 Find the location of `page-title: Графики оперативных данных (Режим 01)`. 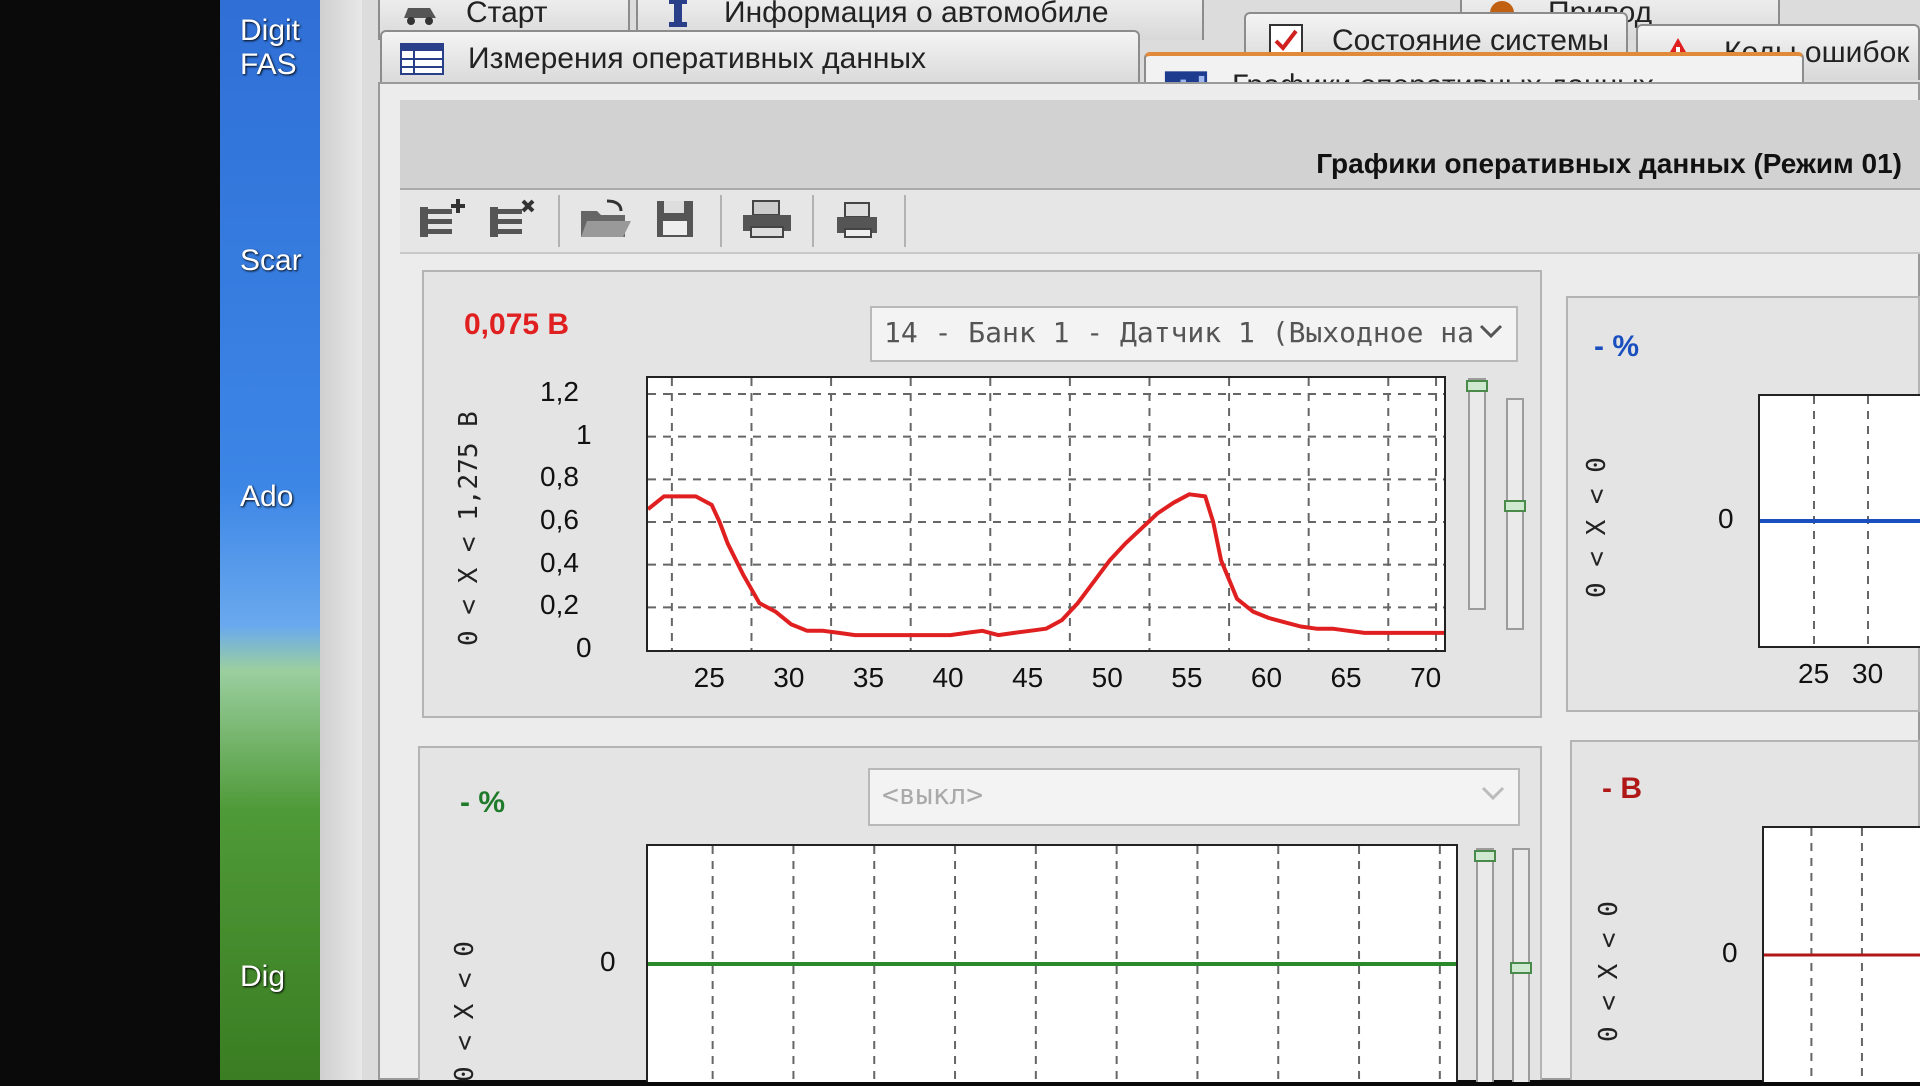

page-title: Графики оперативных данных (Режим 01) is located at coordinates (1609, 163).